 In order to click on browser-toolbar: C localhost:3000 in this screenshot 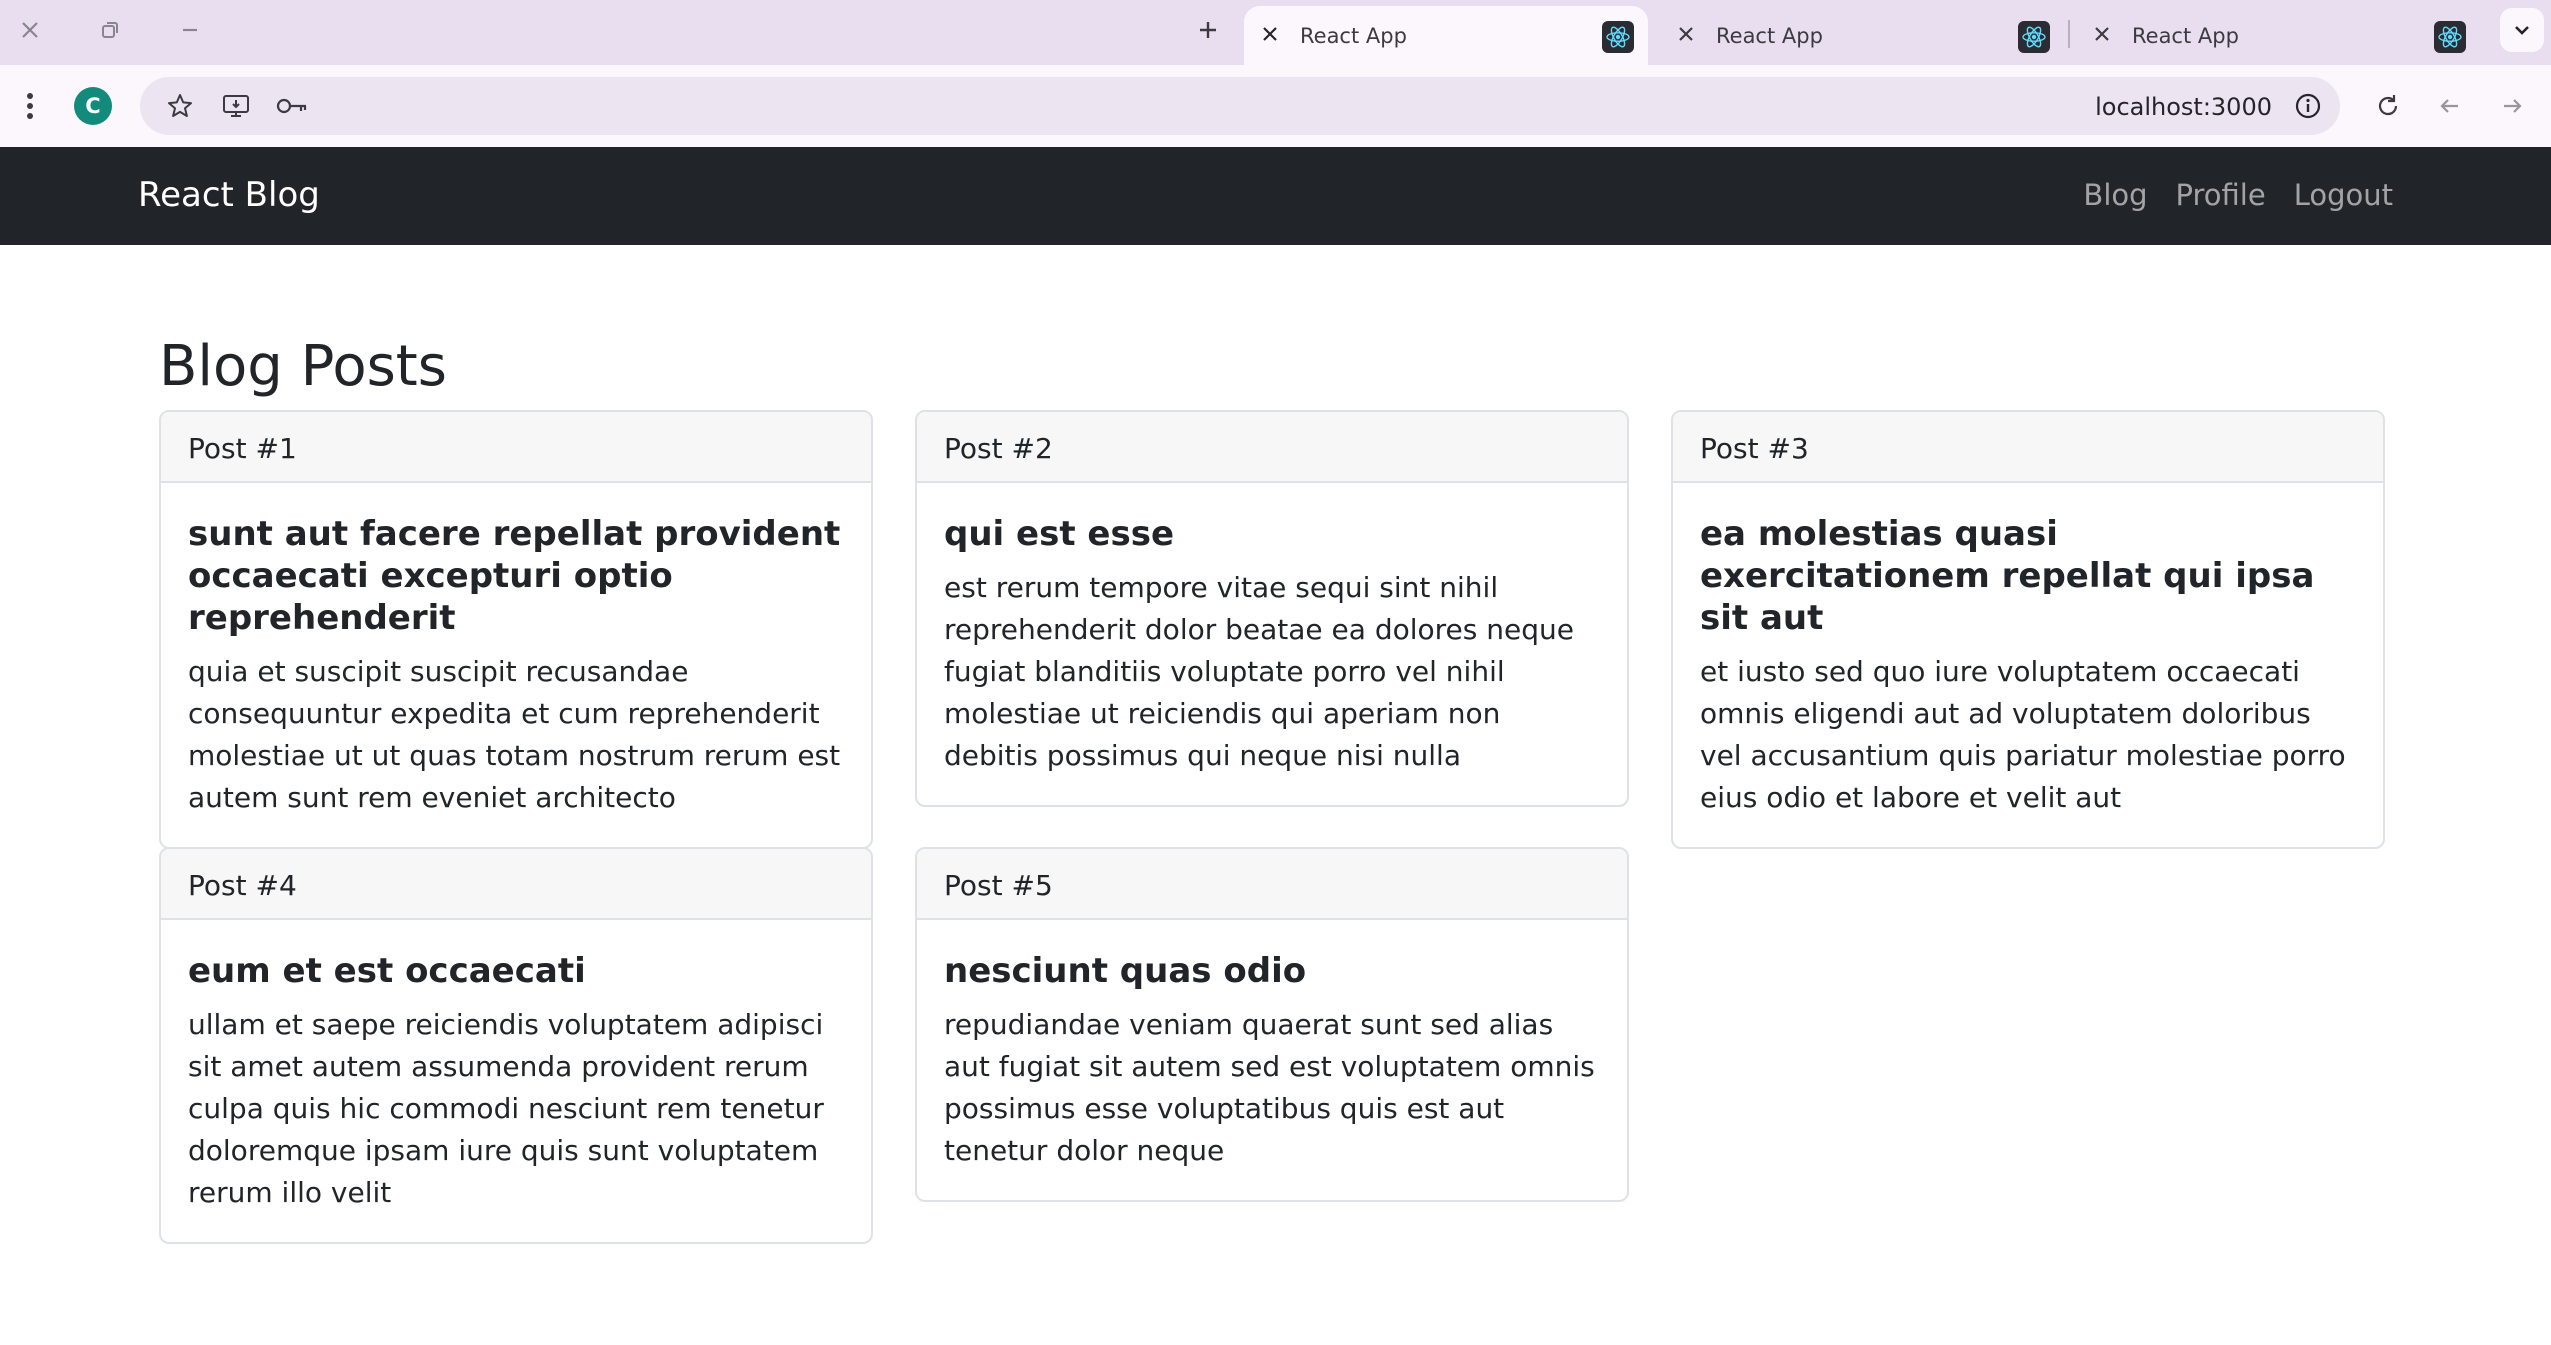, I will do `click(1275, 106)`.